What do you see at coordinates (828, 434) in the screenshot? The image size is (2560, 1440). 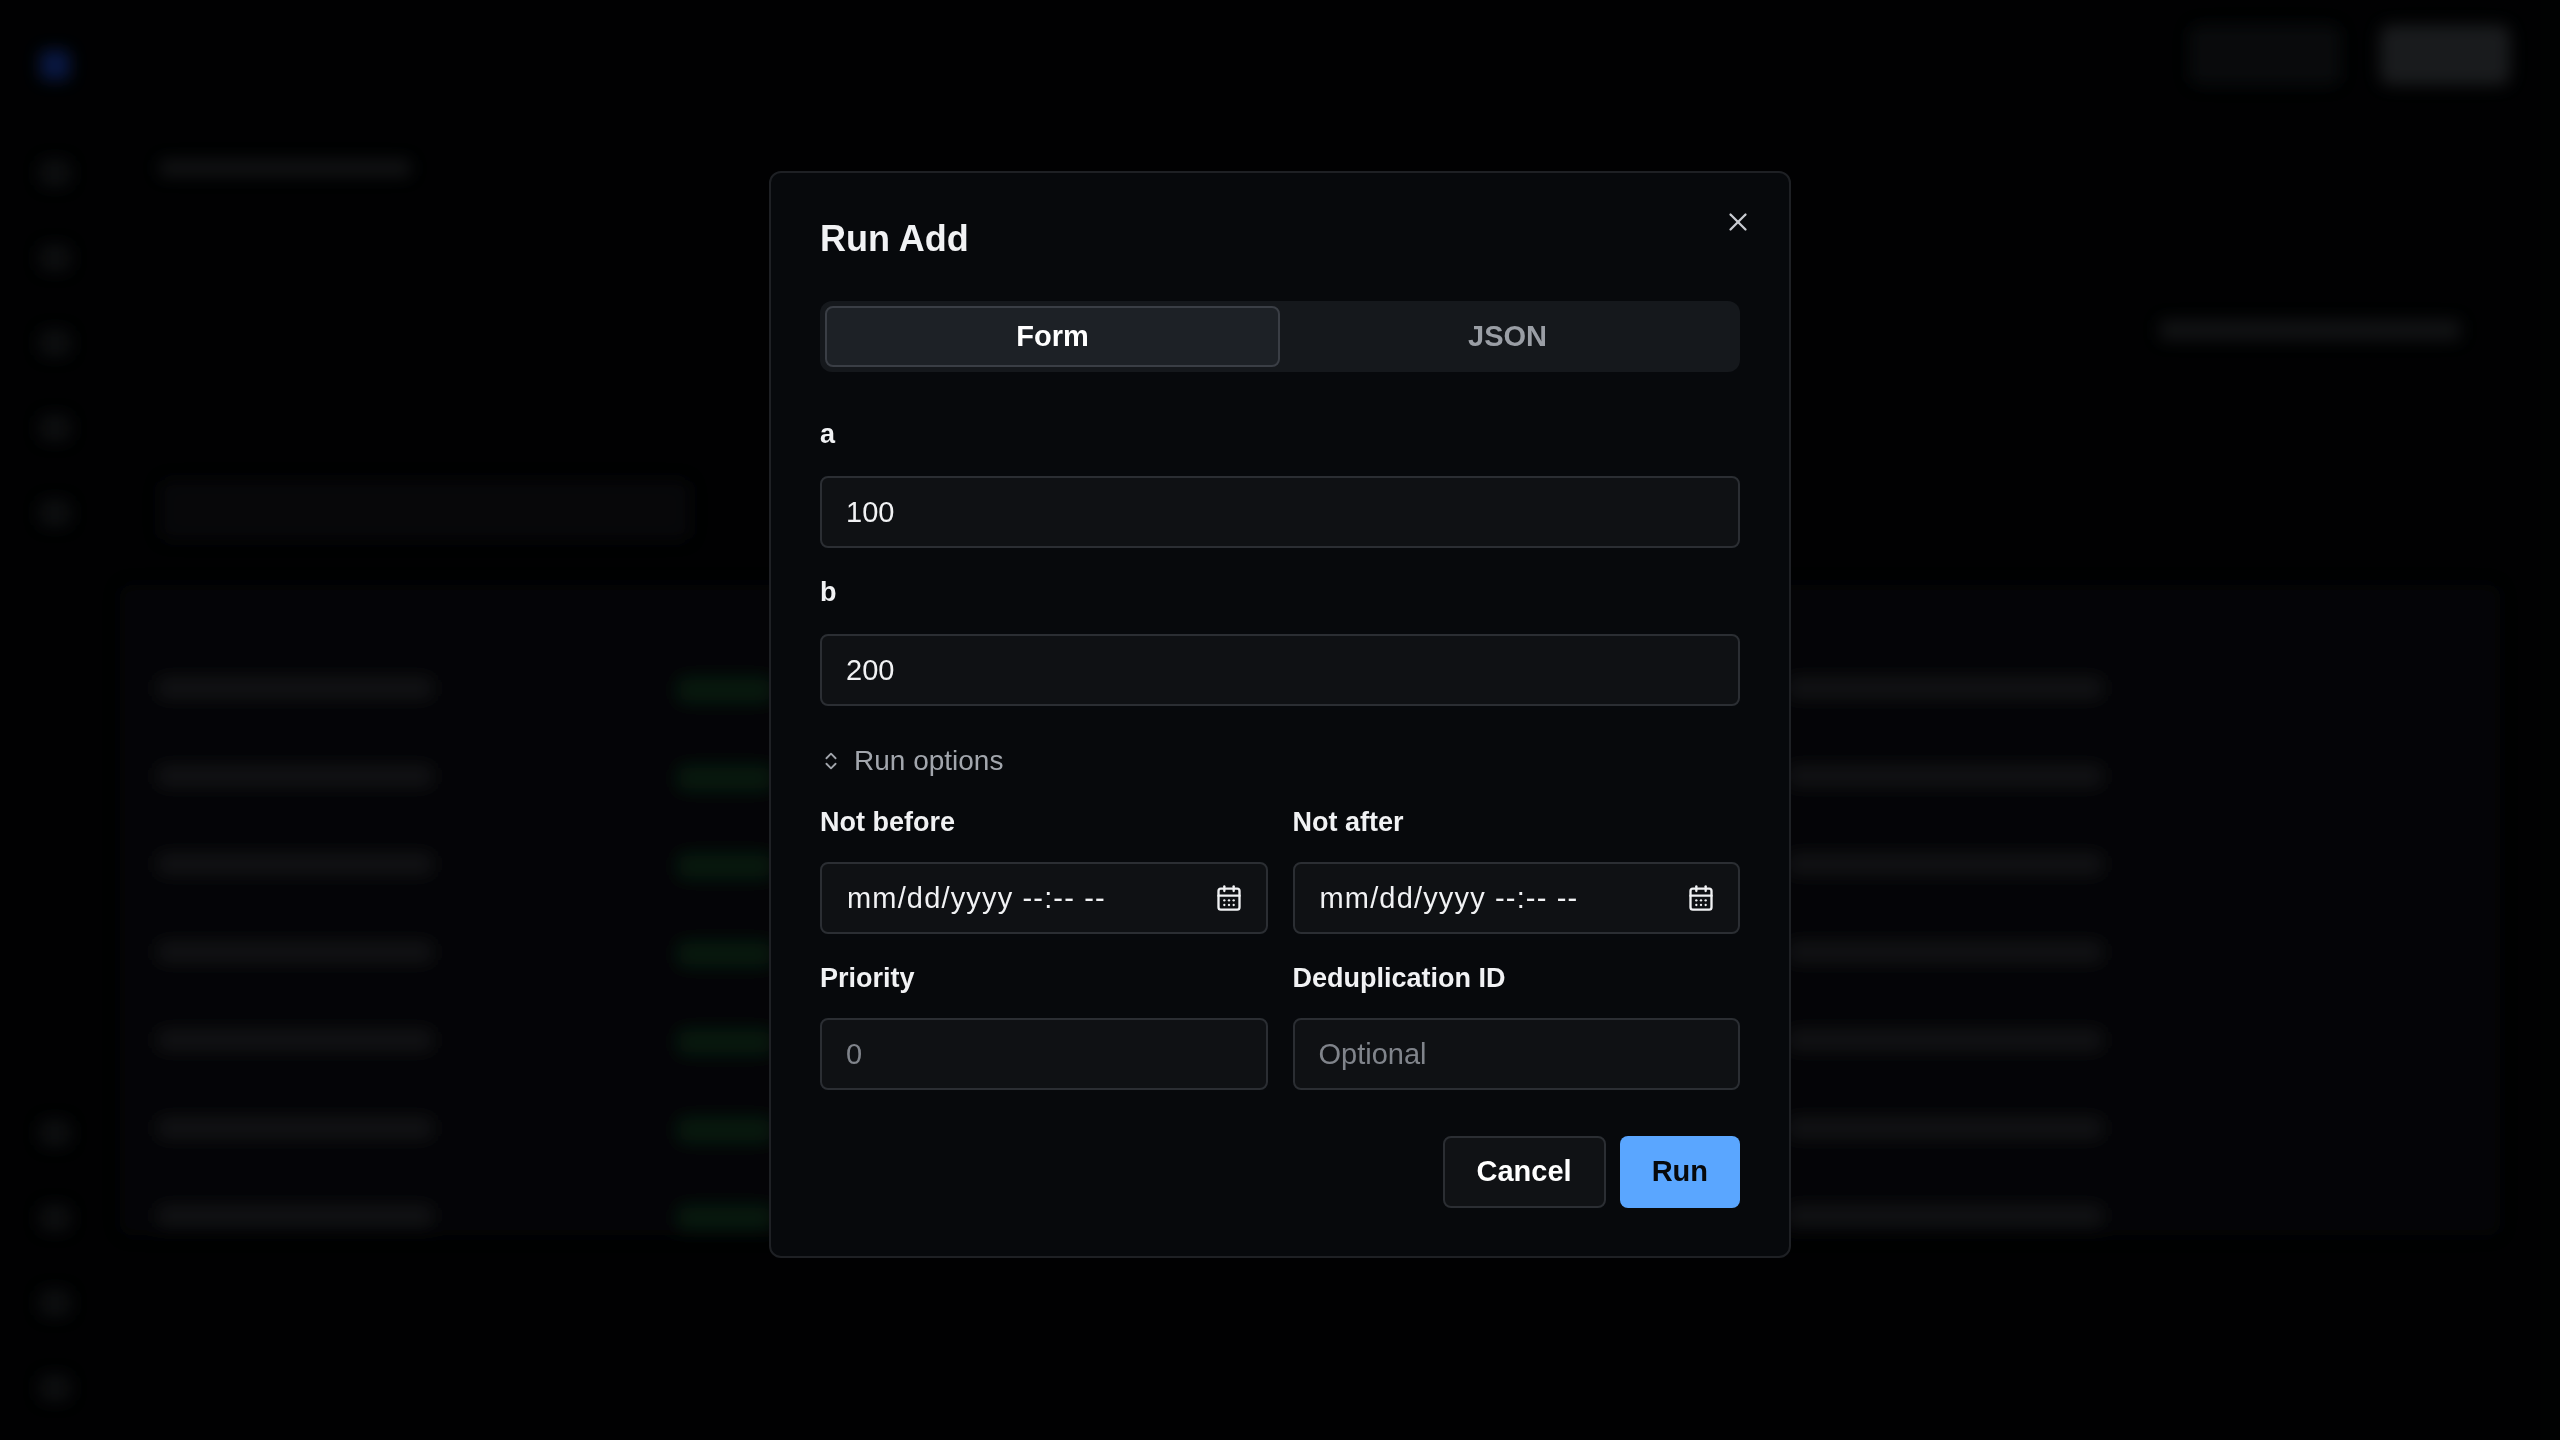 I see `field-label: a` at bounding box center [828, 434].